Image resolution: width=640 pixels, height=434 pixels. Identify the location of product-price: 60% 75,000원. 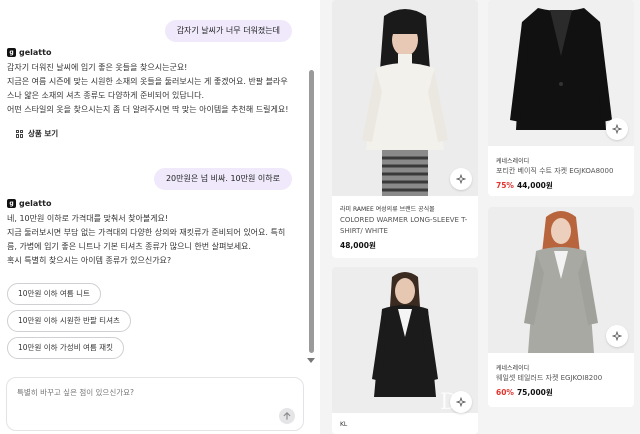
(524, 392).